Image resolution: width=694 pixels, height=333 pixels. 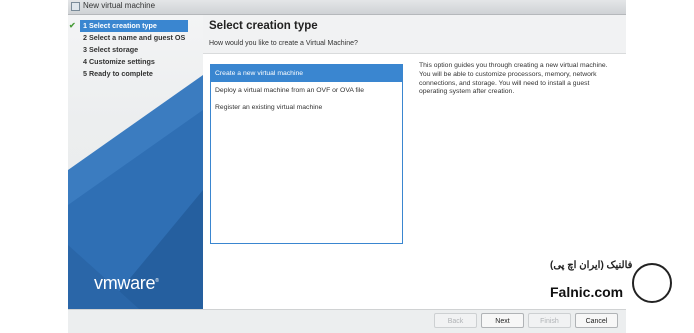 What do you see at coordinates (455, 320) in the screenshot?
I see `back-button: Back` at bounding box center [455, 320].